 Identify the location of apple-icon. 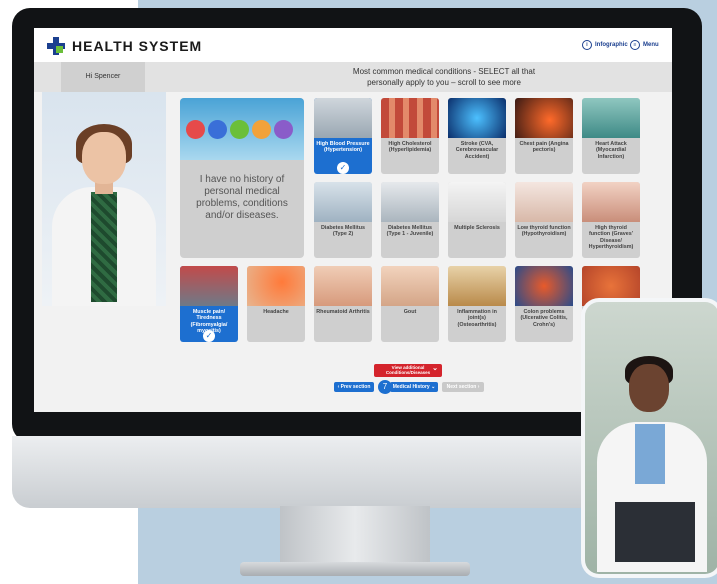
(239, 129).